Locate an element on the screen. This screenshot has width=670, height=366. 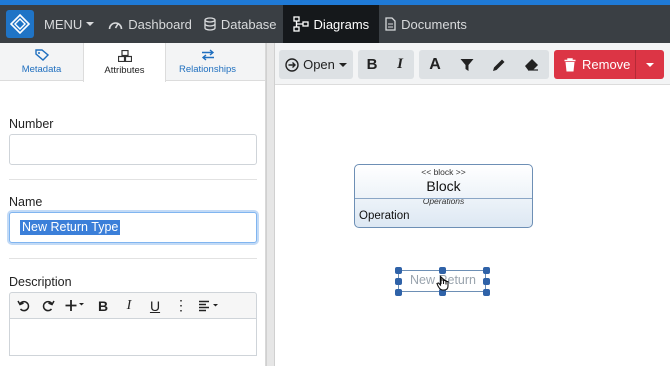
pencil-icon is located at coordinates (499, 65).